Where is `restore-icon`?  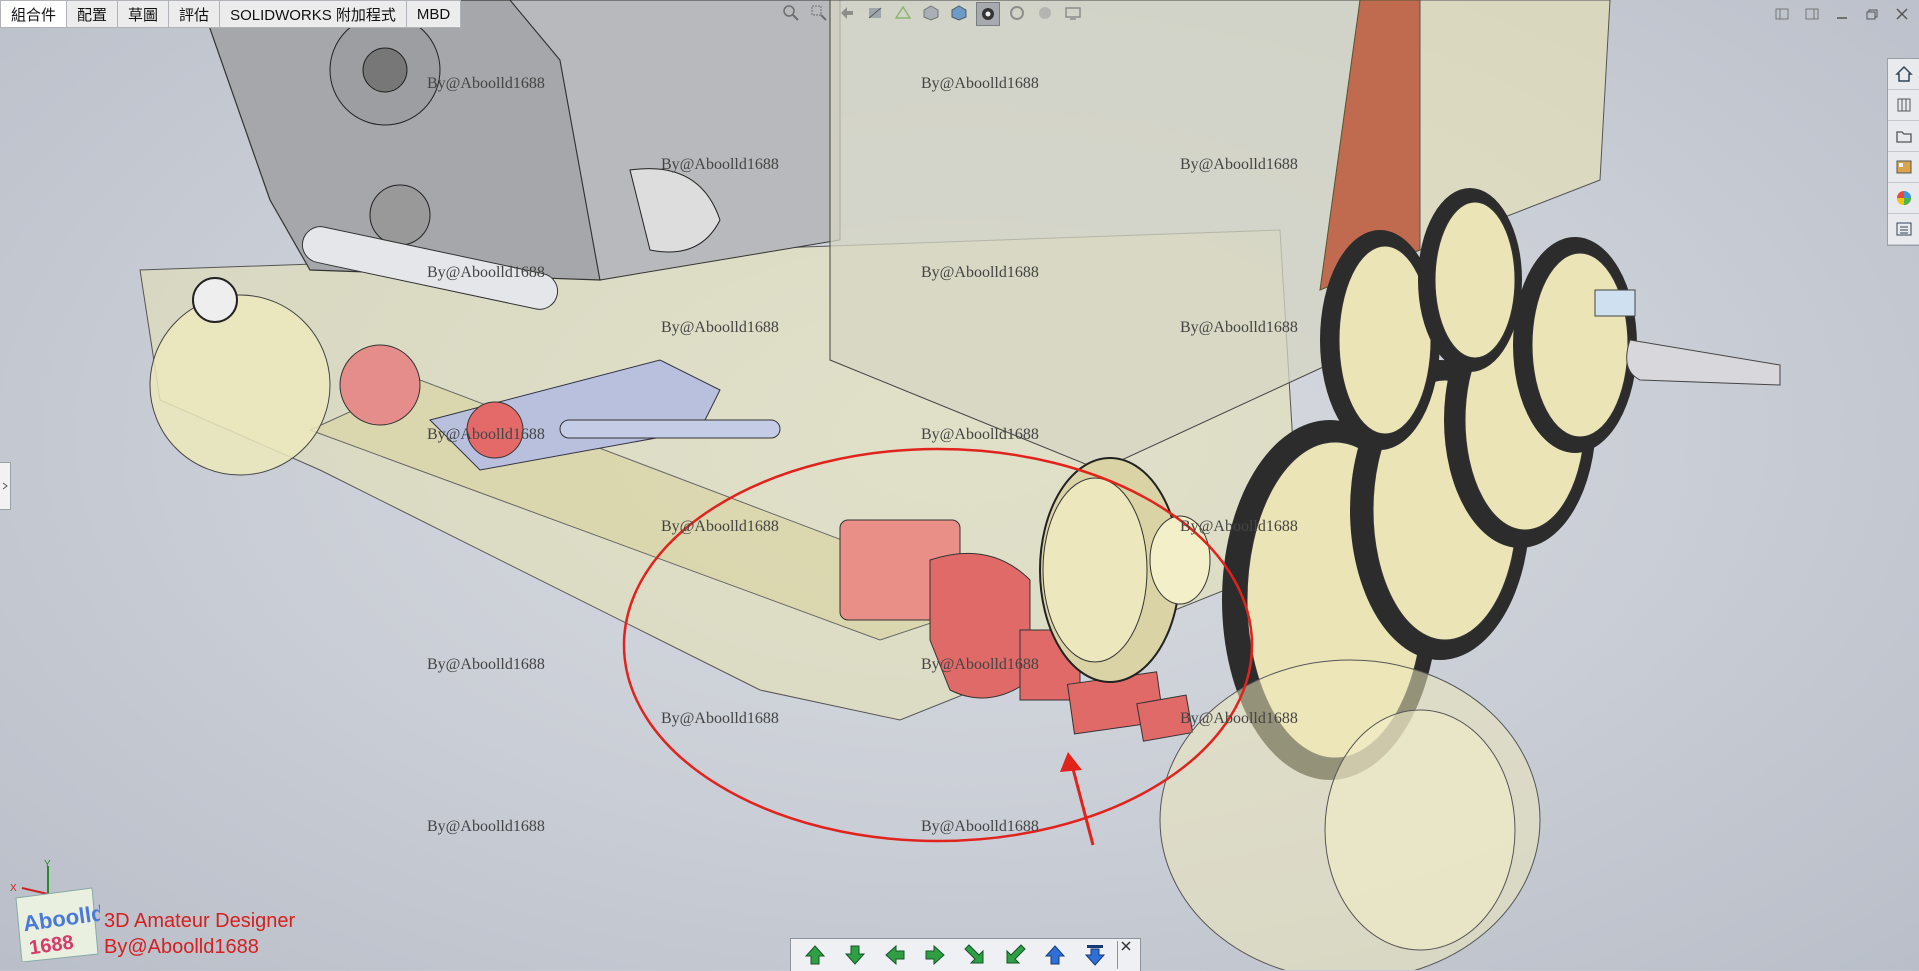
restore-icon is located at coordinates (1872, 14).